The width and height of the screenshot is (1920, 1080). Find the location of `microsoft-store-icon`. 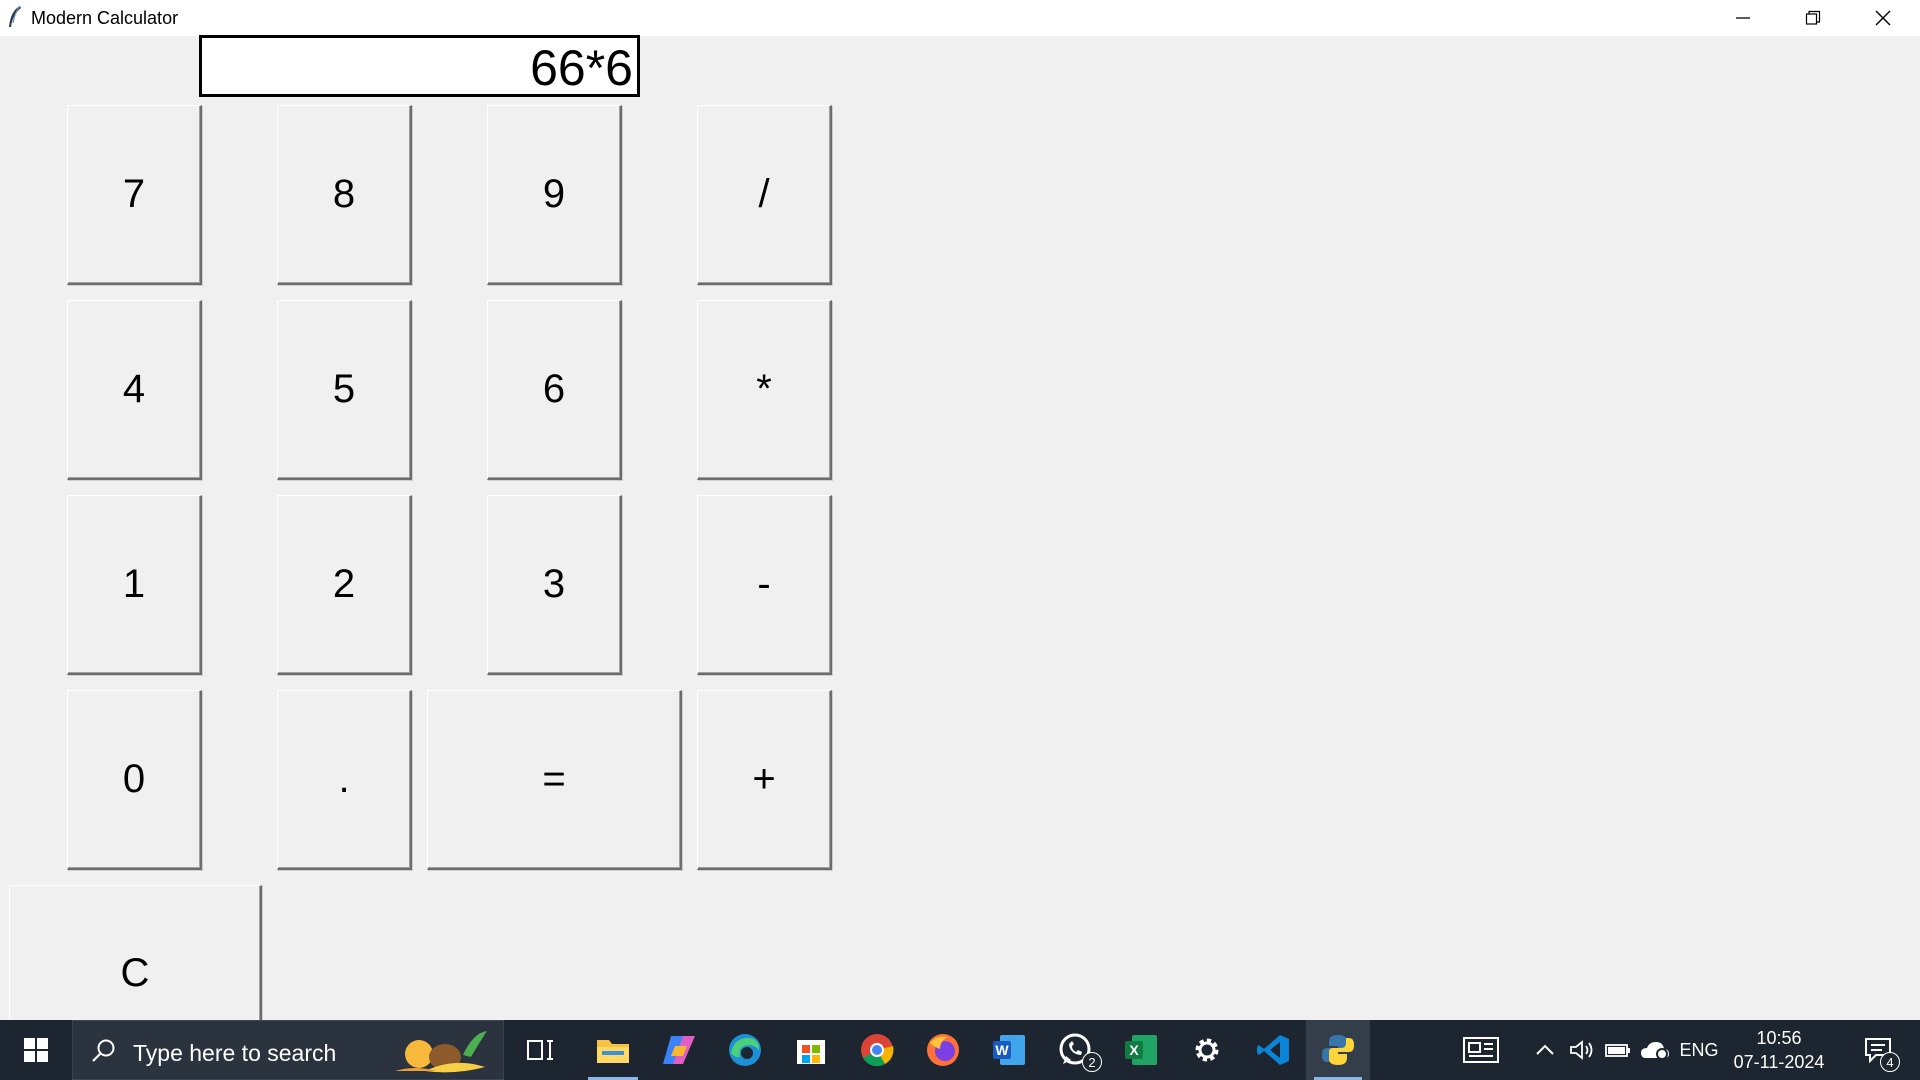

microsoft-store-icon is located at coordinates (811, 1052).